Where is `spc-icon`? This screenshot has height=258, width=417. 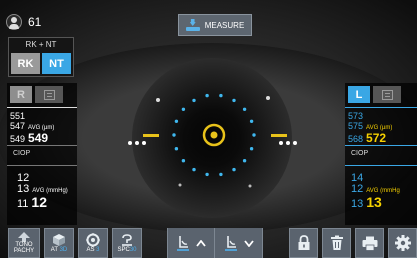
spc-icon is located at coordinates (127, 239).